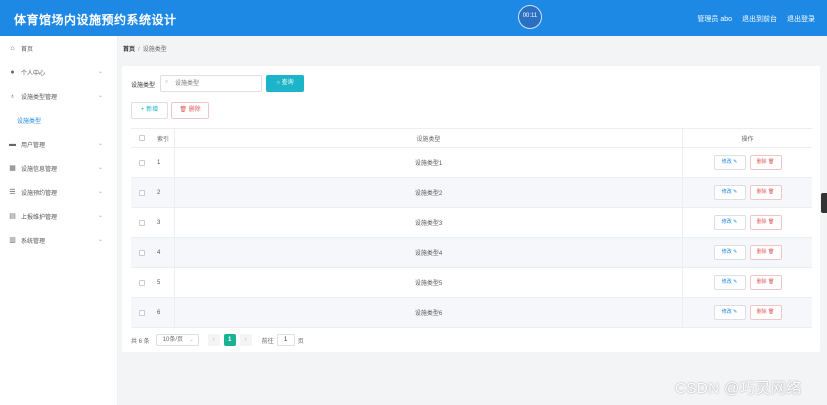  I want to click on pagination: 共 6 条 10条/页 ⌄ ‹ 1 › 前往 1 页, so click(217, 340).